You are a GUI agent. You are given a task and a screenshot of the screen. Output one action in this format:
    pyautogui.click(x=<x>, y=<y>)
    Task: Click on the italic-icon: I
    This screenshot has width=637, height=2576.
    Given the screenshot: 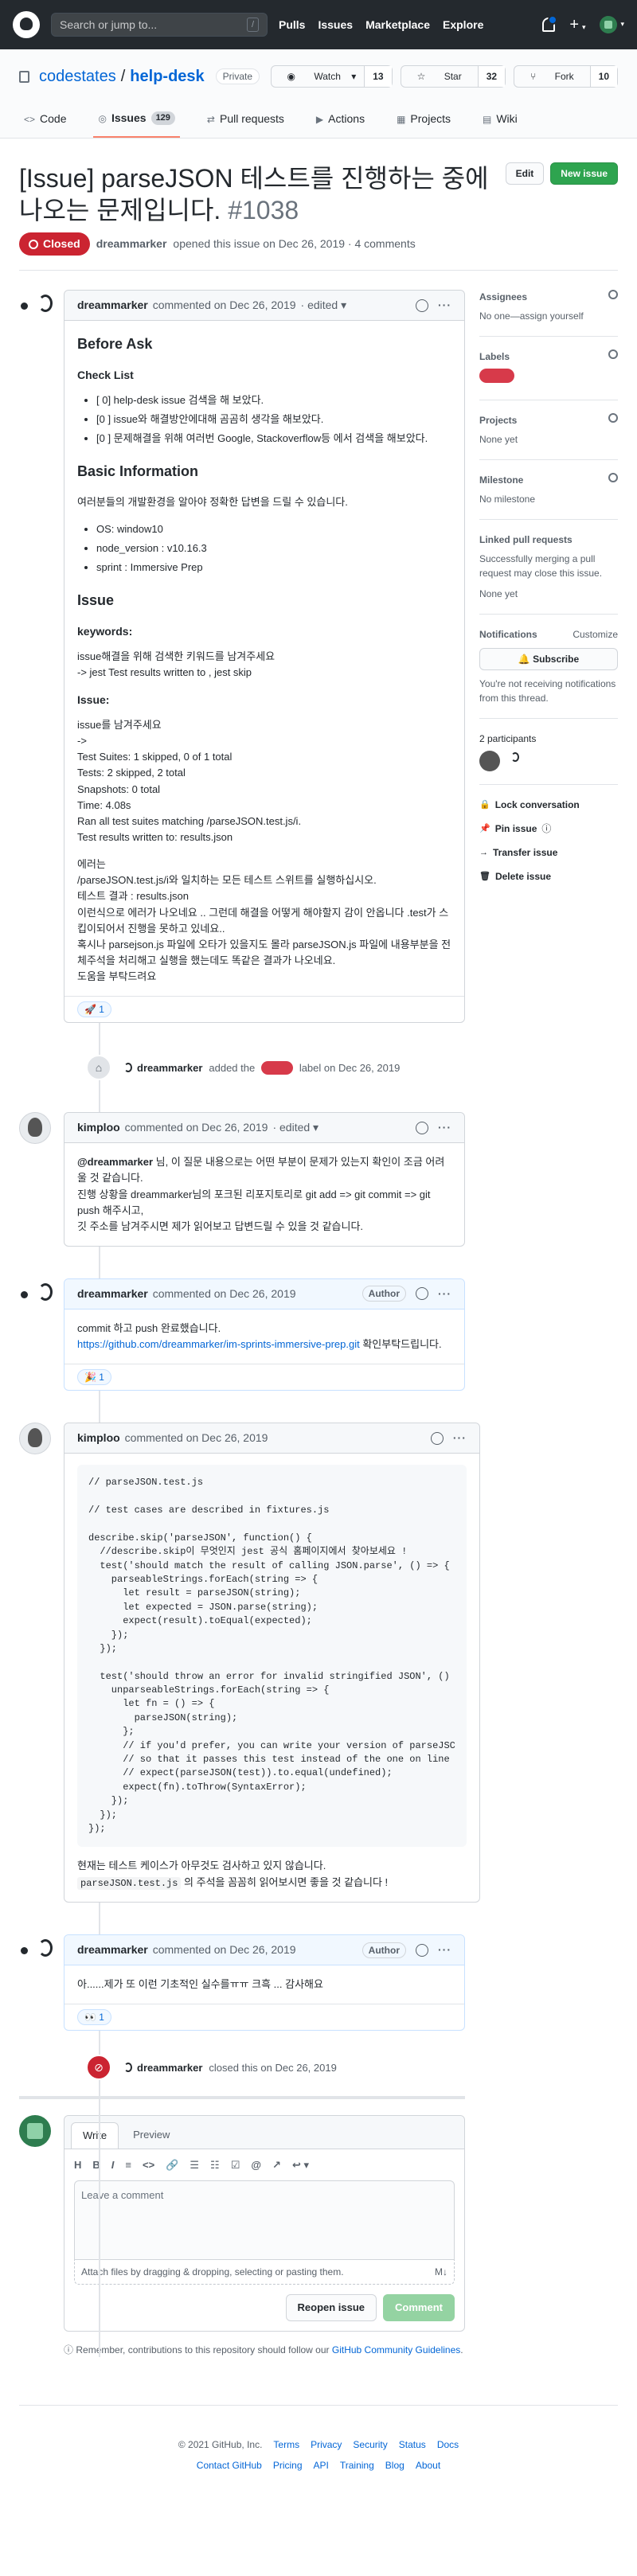 What is the action you would take?
    pyautogui.click(x=113, y=2165)
    